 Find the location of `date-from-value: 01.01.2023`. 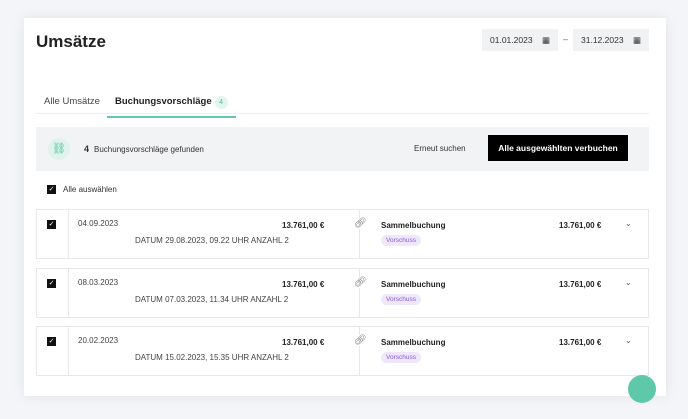

date-from-value: 01.01.2023 is located at coordinates (511, 40).